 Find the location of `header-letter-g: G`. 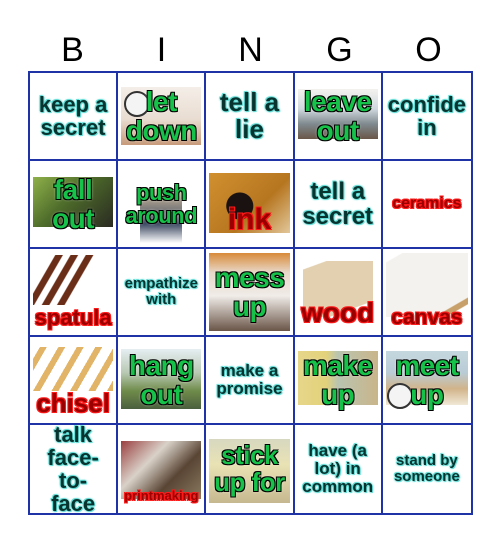

header-letter-g: G is located at coordinates (339, 50).